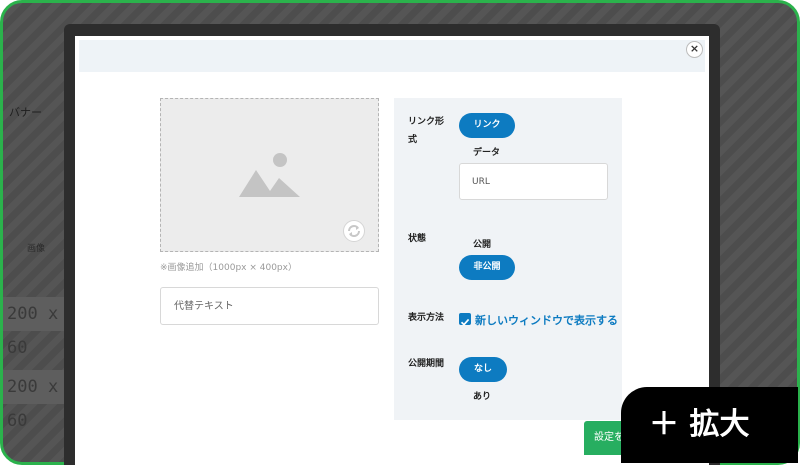  Describe the element at coordinates (709, 425) in the screenshot. I see `zoom-button: ＋ 拡大` at that location.